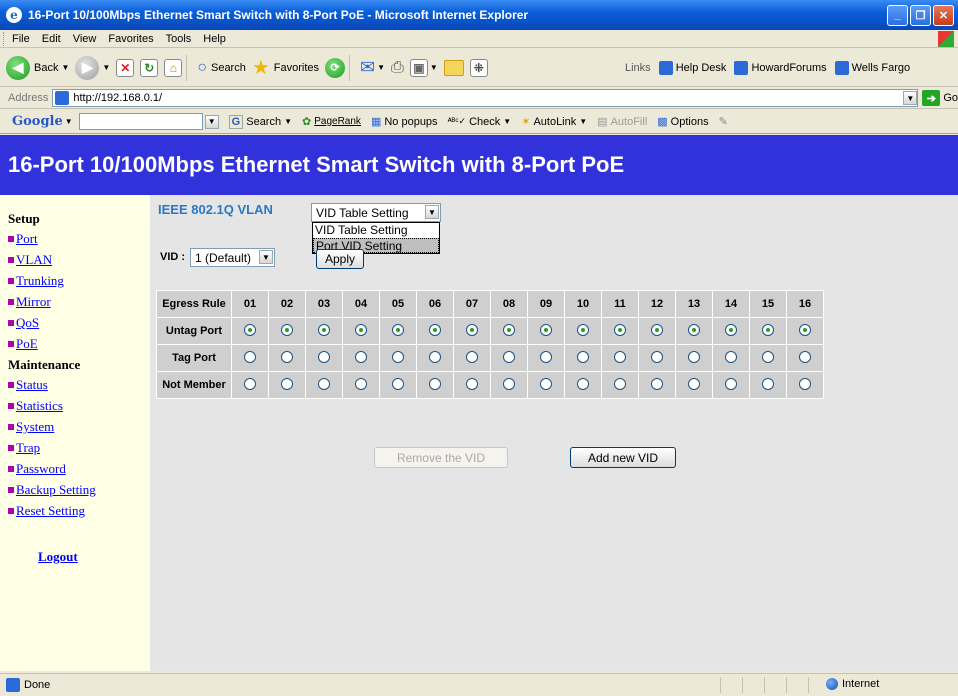  Describe the element at coordinates (214, 39) in the screenshot. I see `menu-help: Help` at that location.